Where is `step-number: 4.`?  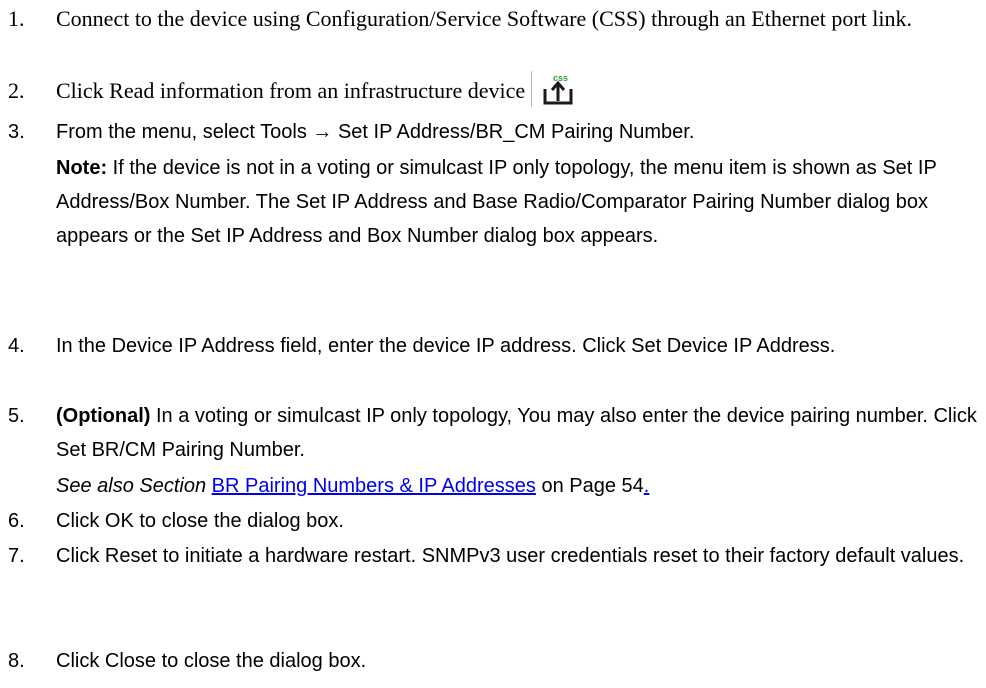
step-number: 4. is located at coordinates (16, 346).